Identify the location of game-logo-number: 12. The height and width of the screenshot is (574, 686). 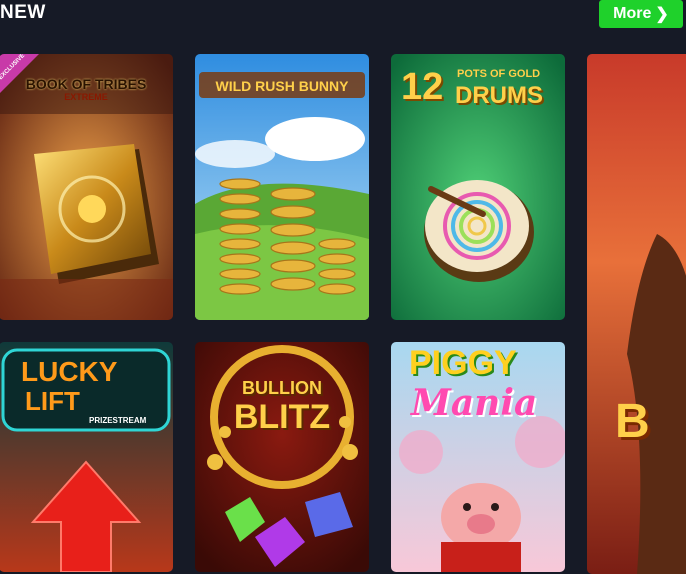
(422, 87).